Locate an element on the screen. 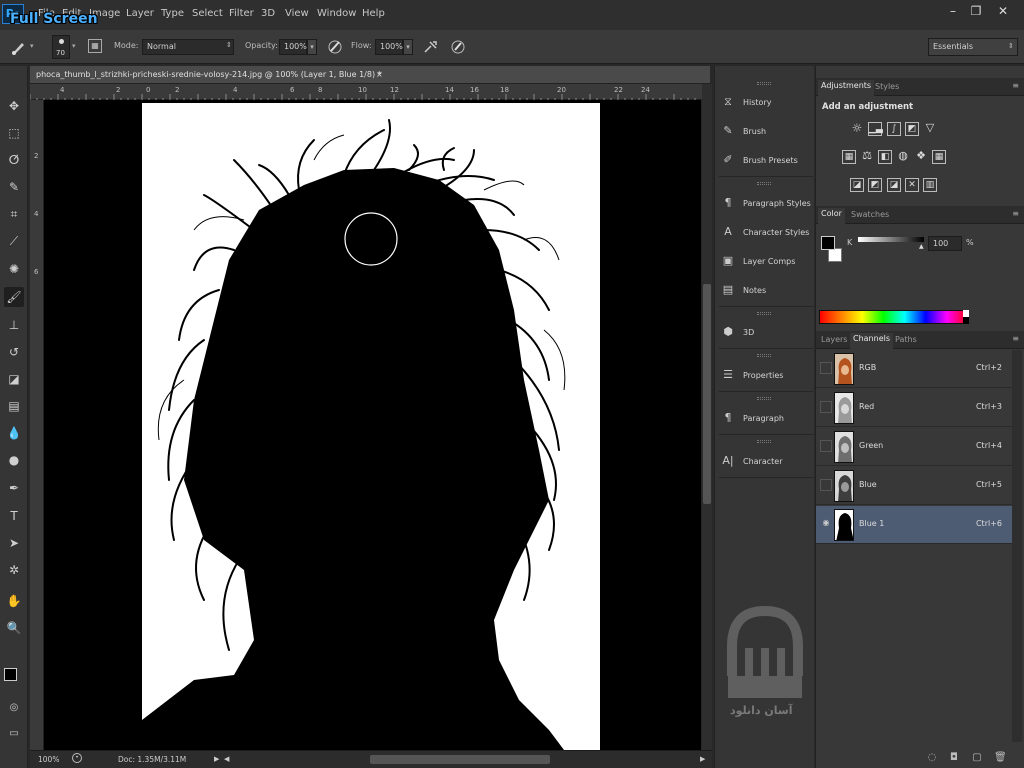 This screenshot has width=1024, height=768. color-foreground-swatch is located at coordinates (828, 243).